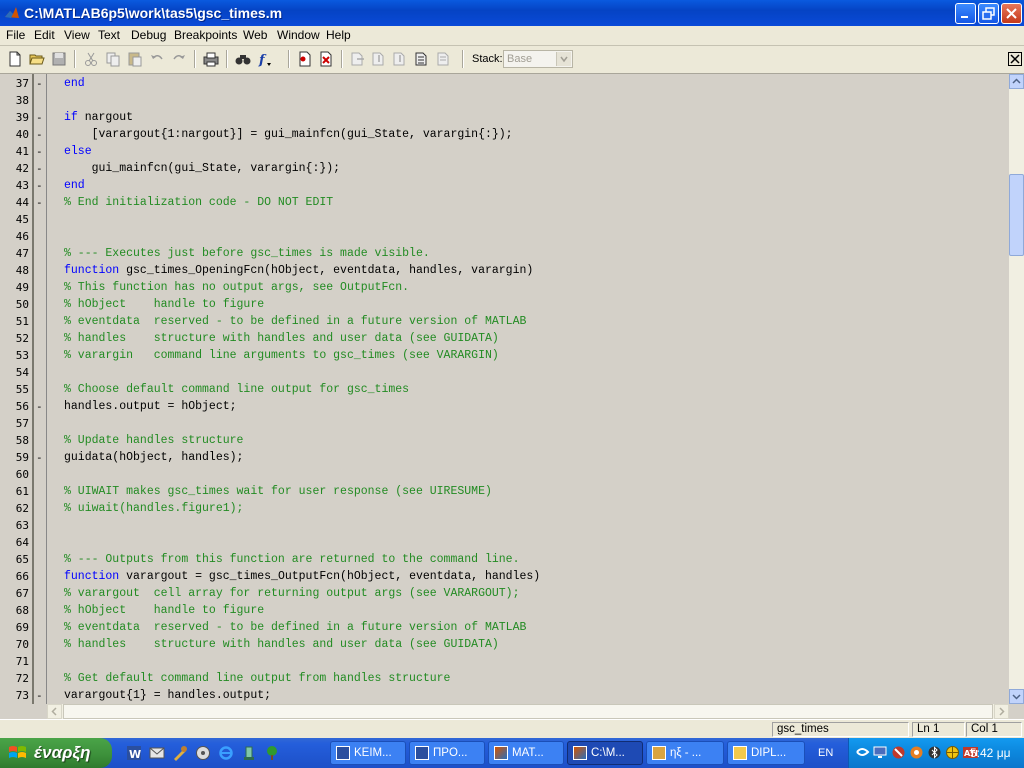 This screenshot has height=768, width=1024. Describe the element at coordinates (272, 753) in the screenshot. I see `tree-quicklaunch-icon` at that location.